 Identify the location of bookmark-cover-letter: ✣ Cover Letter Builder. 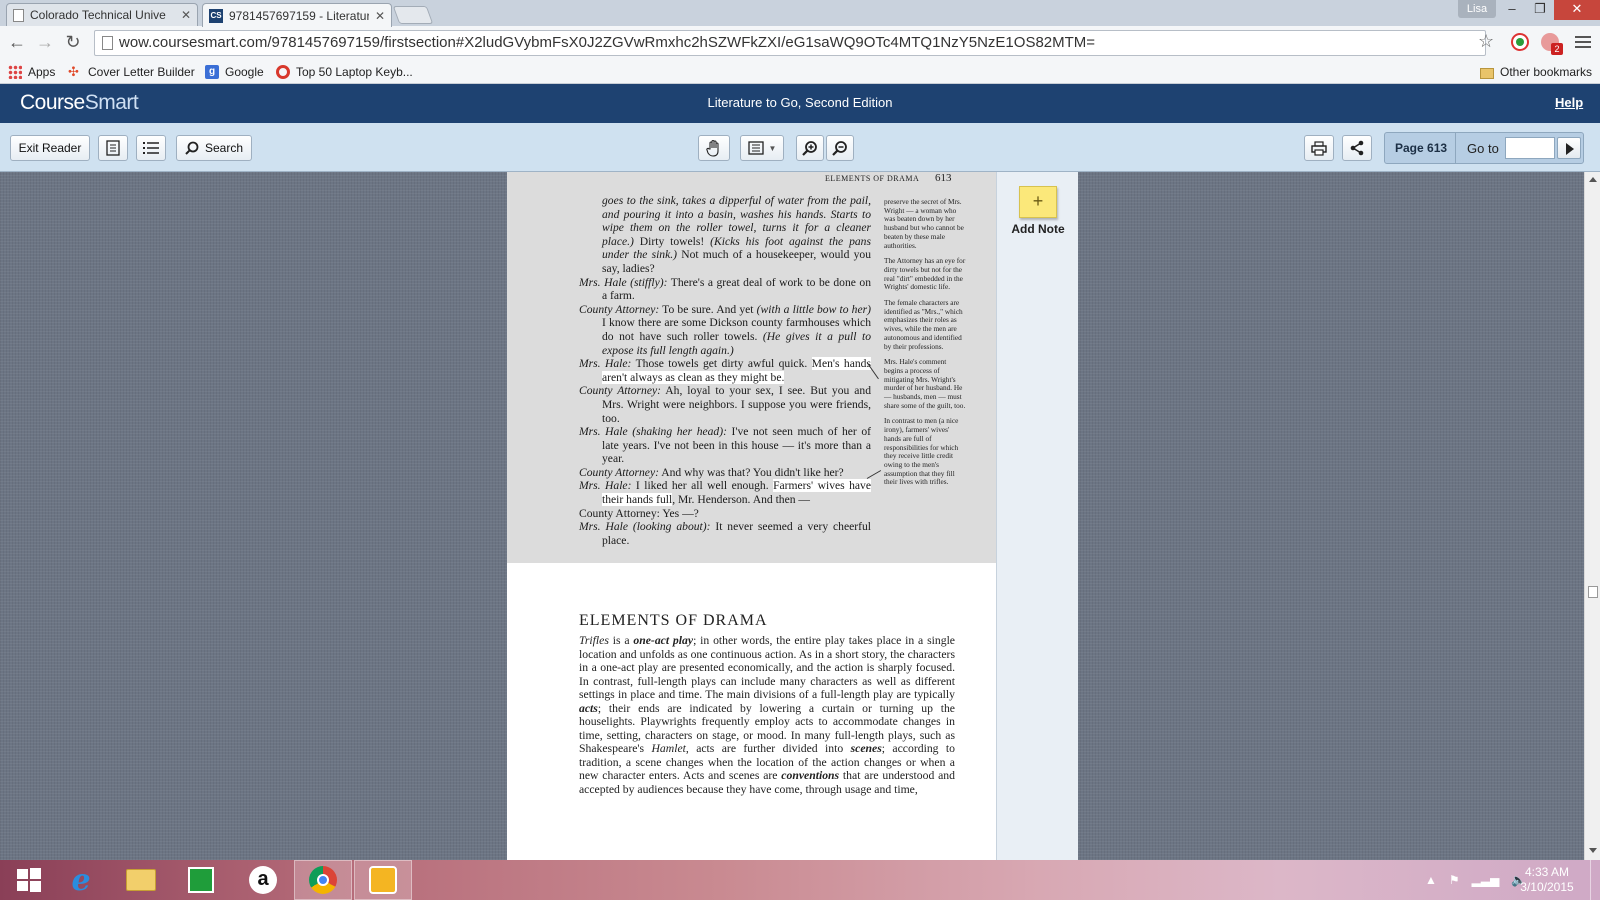
(131, 72).